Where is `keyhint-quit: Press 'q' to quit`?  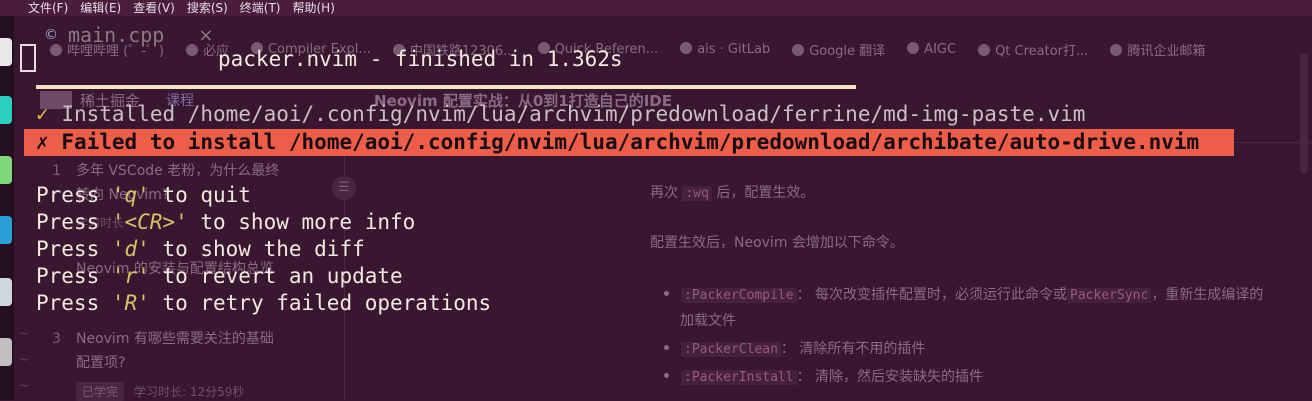 keyhint-quit: Press 'q' to quit is located at coordinates (143, 195).